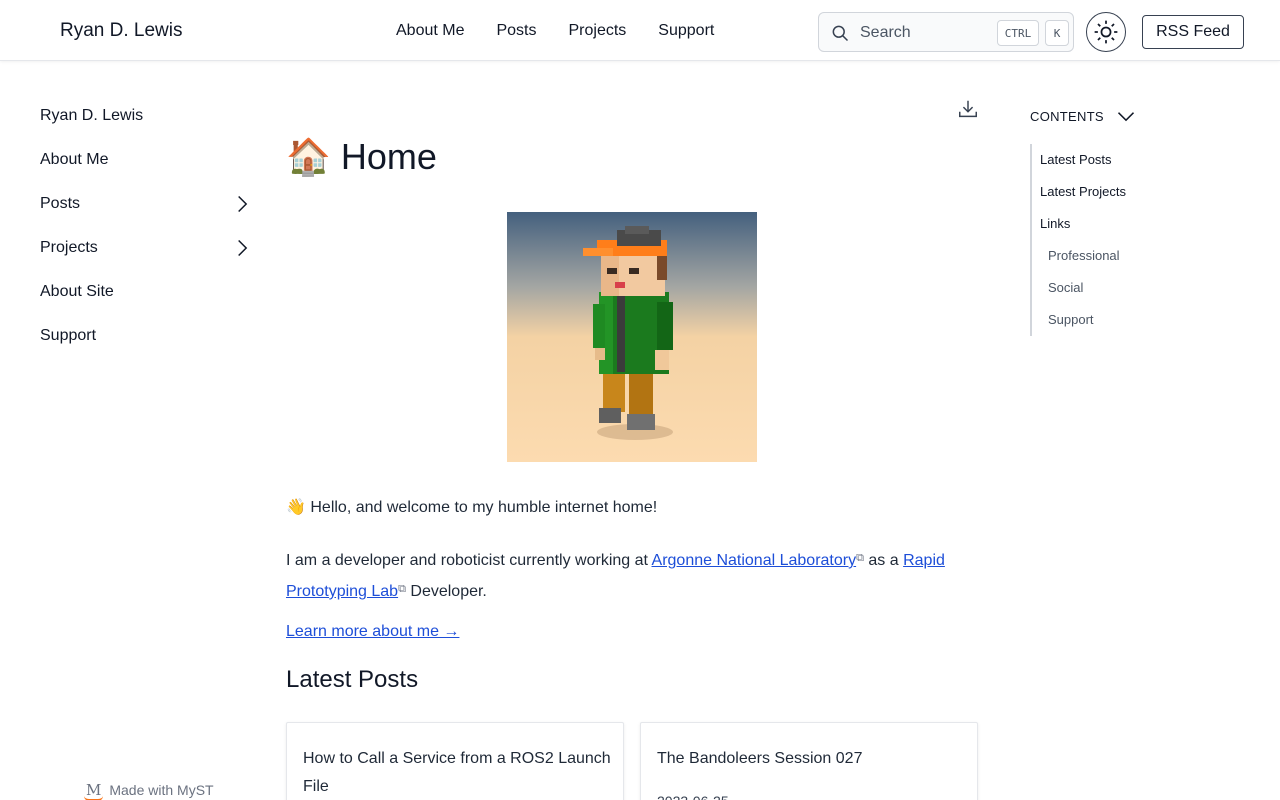  I want to click on kbd-k: K, so click(1057, 33).